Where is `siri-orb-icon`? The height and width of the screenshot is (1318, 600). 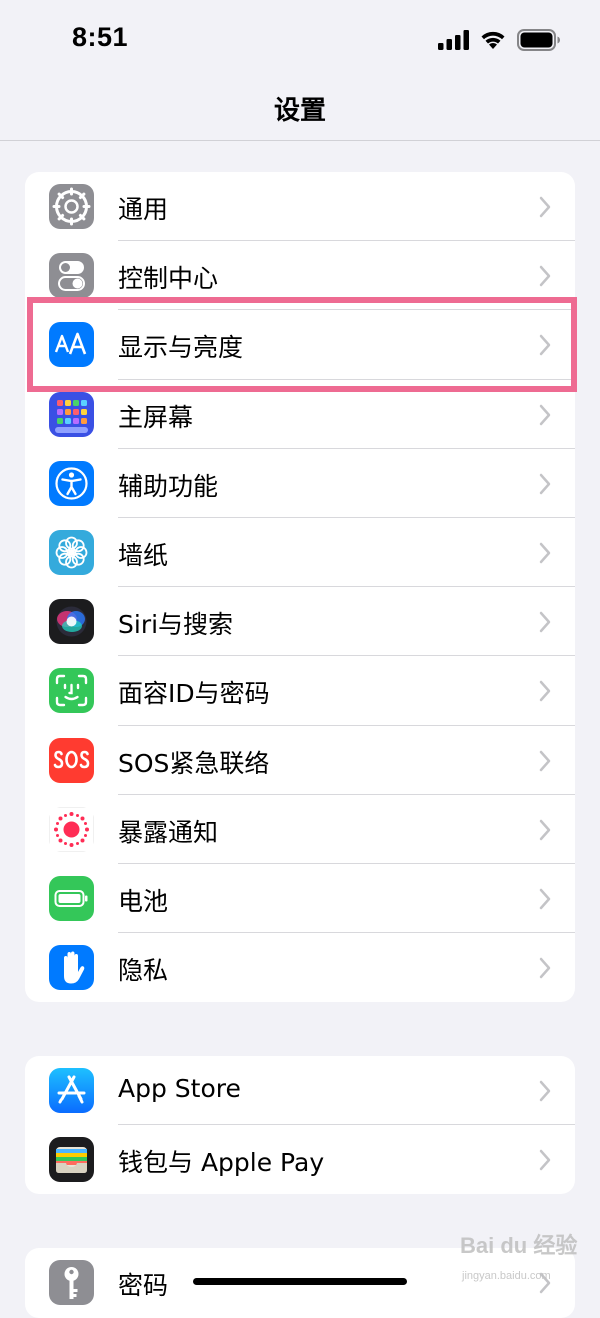
siri-orb-icon is located at coordinates (71, 622).